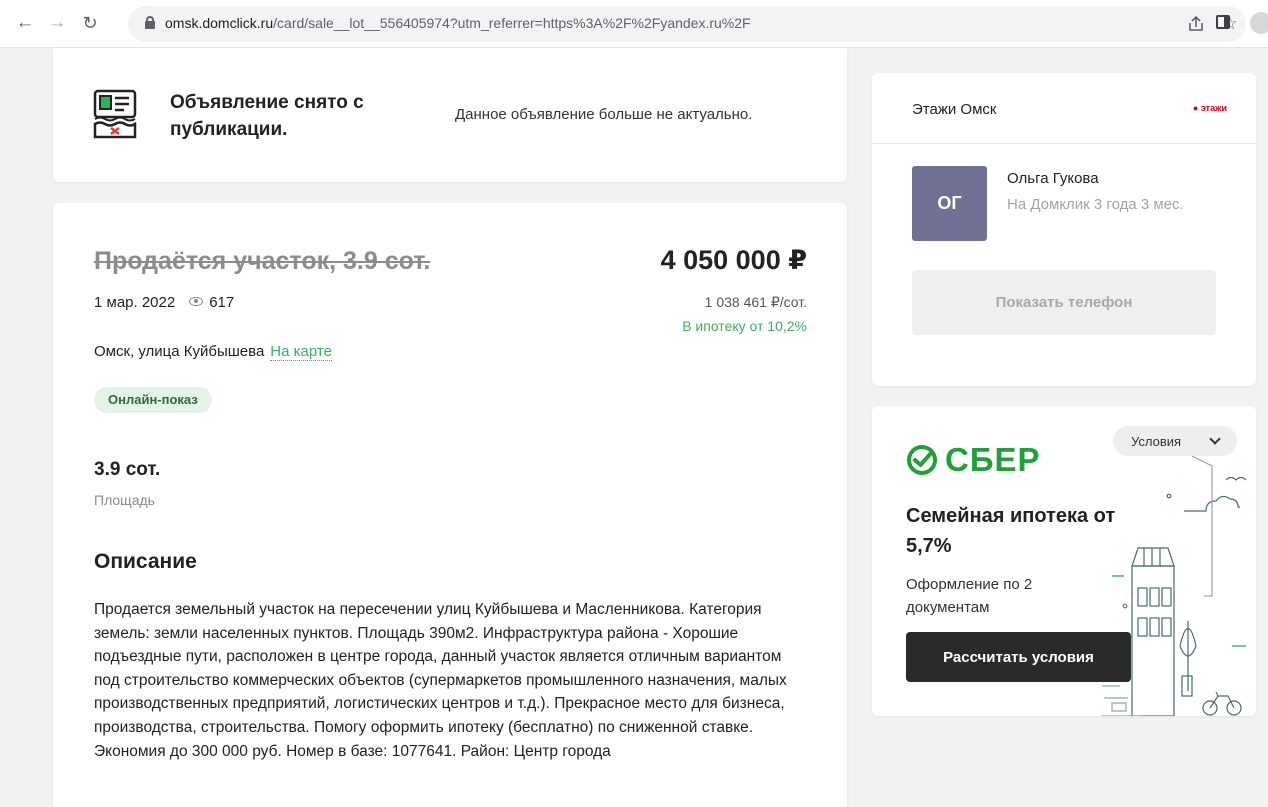 This screenshot has width=1268, height=807. I want to click on agency-logo: ● этажи, so click(1209, 108).